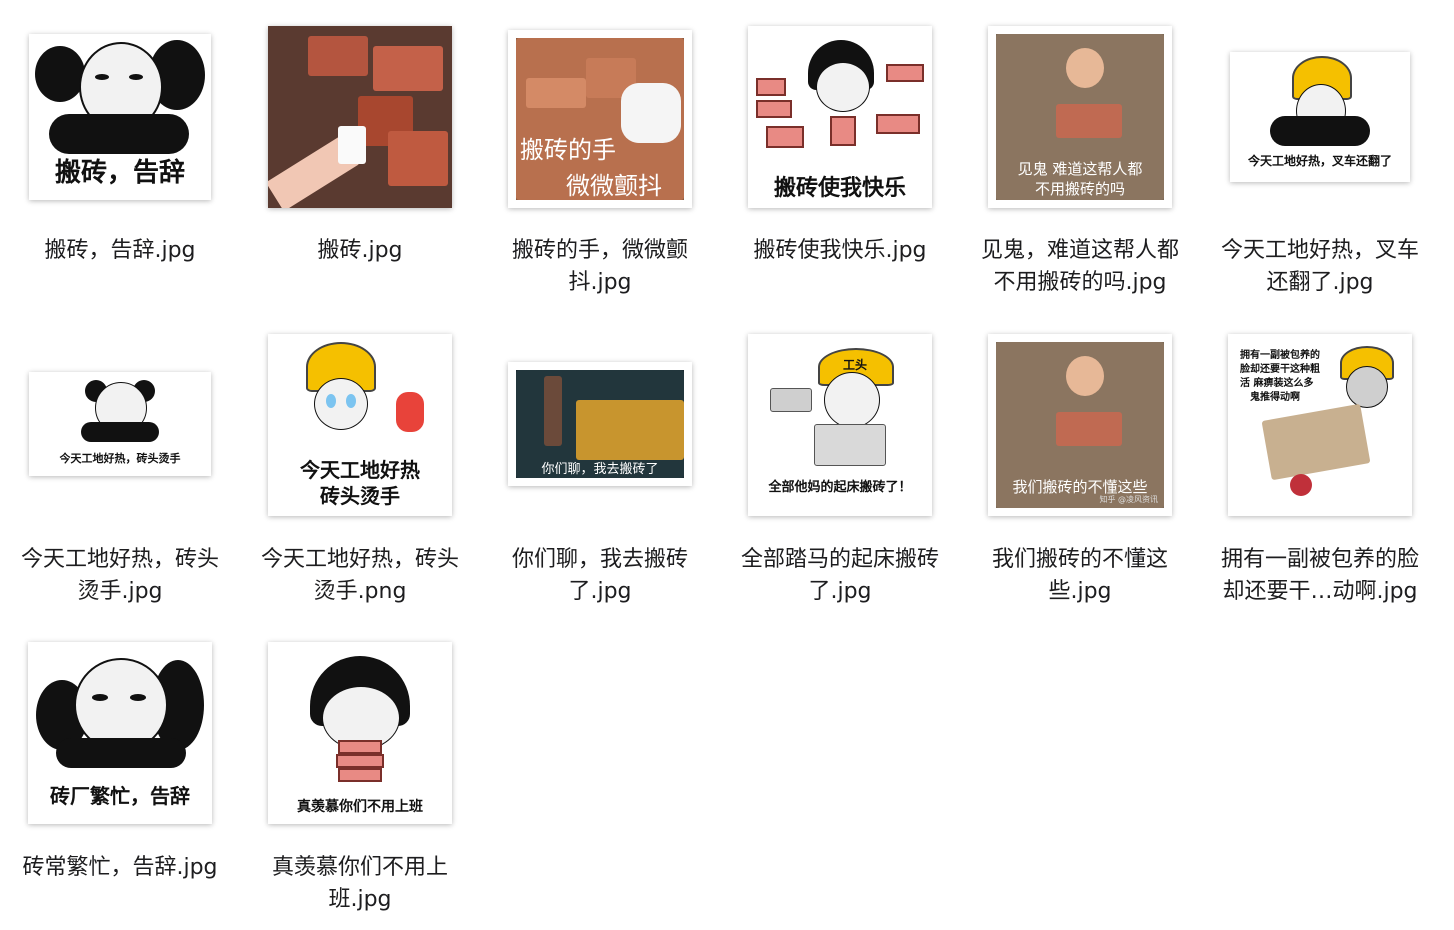  I want to click on file-name: 今天工地好热，叉车 还翻了.jpg, so click(1320, 267).